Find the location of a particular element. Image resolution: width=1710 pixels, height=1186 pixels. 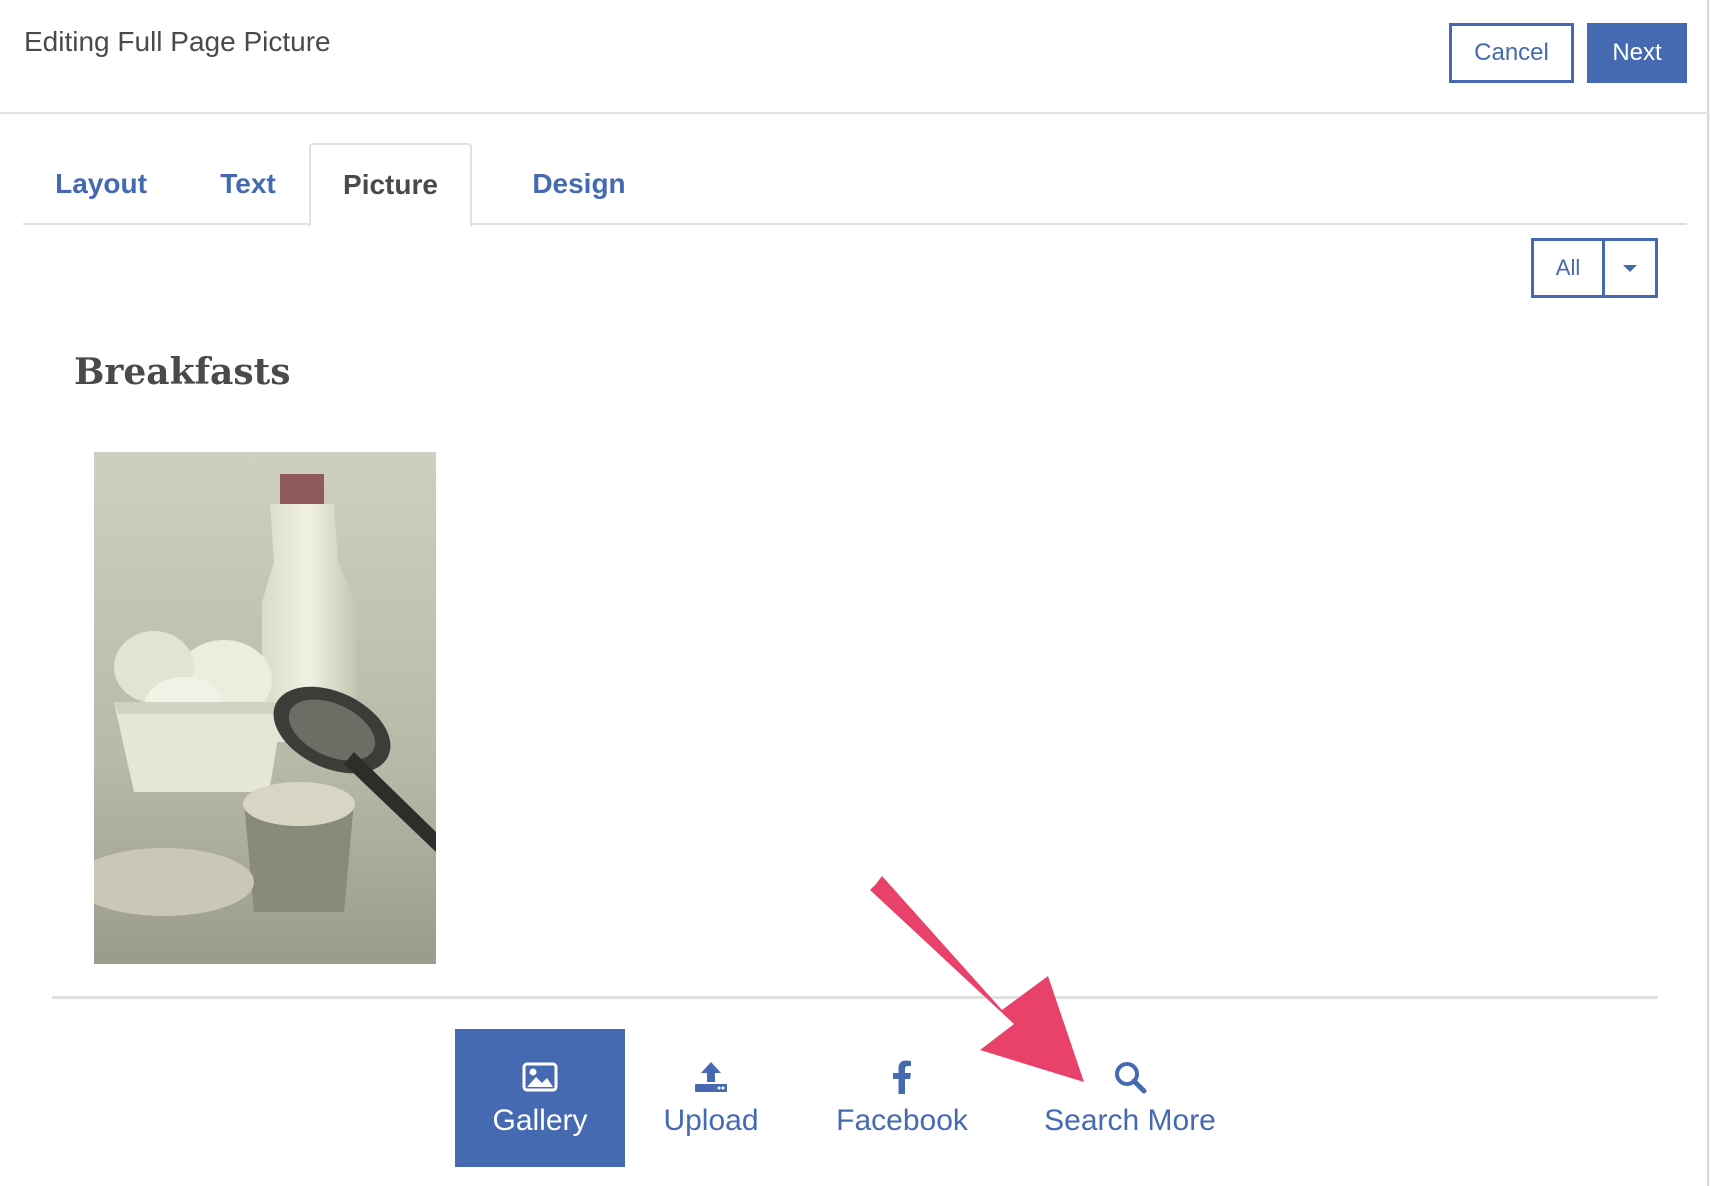

facebook-source-button: Facebook is located at coordinates (902, 1098).